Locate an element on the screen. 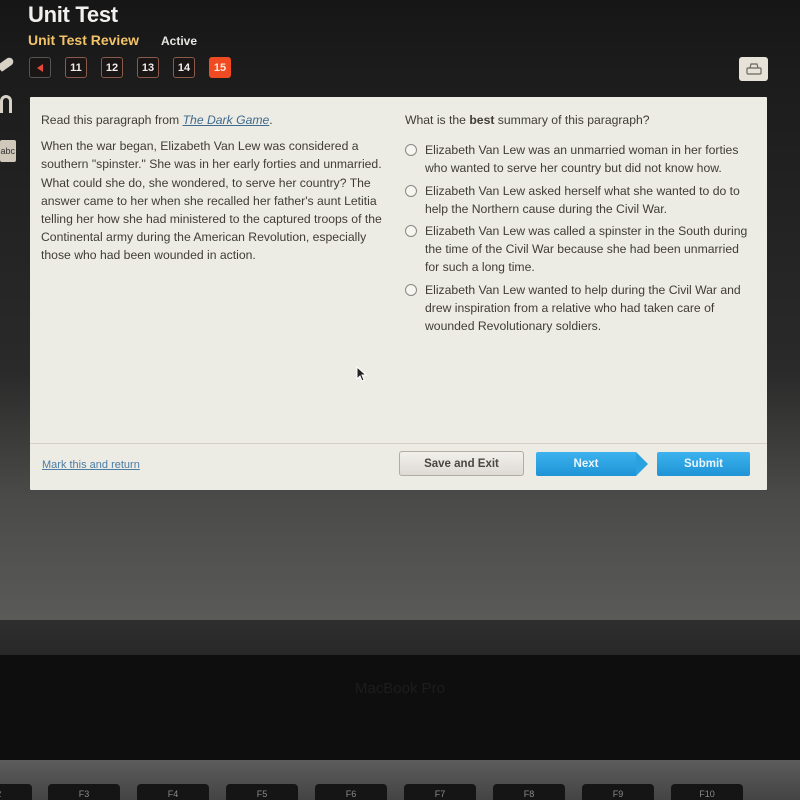  page-title: Unit Test is located at coordinates (73, 14).